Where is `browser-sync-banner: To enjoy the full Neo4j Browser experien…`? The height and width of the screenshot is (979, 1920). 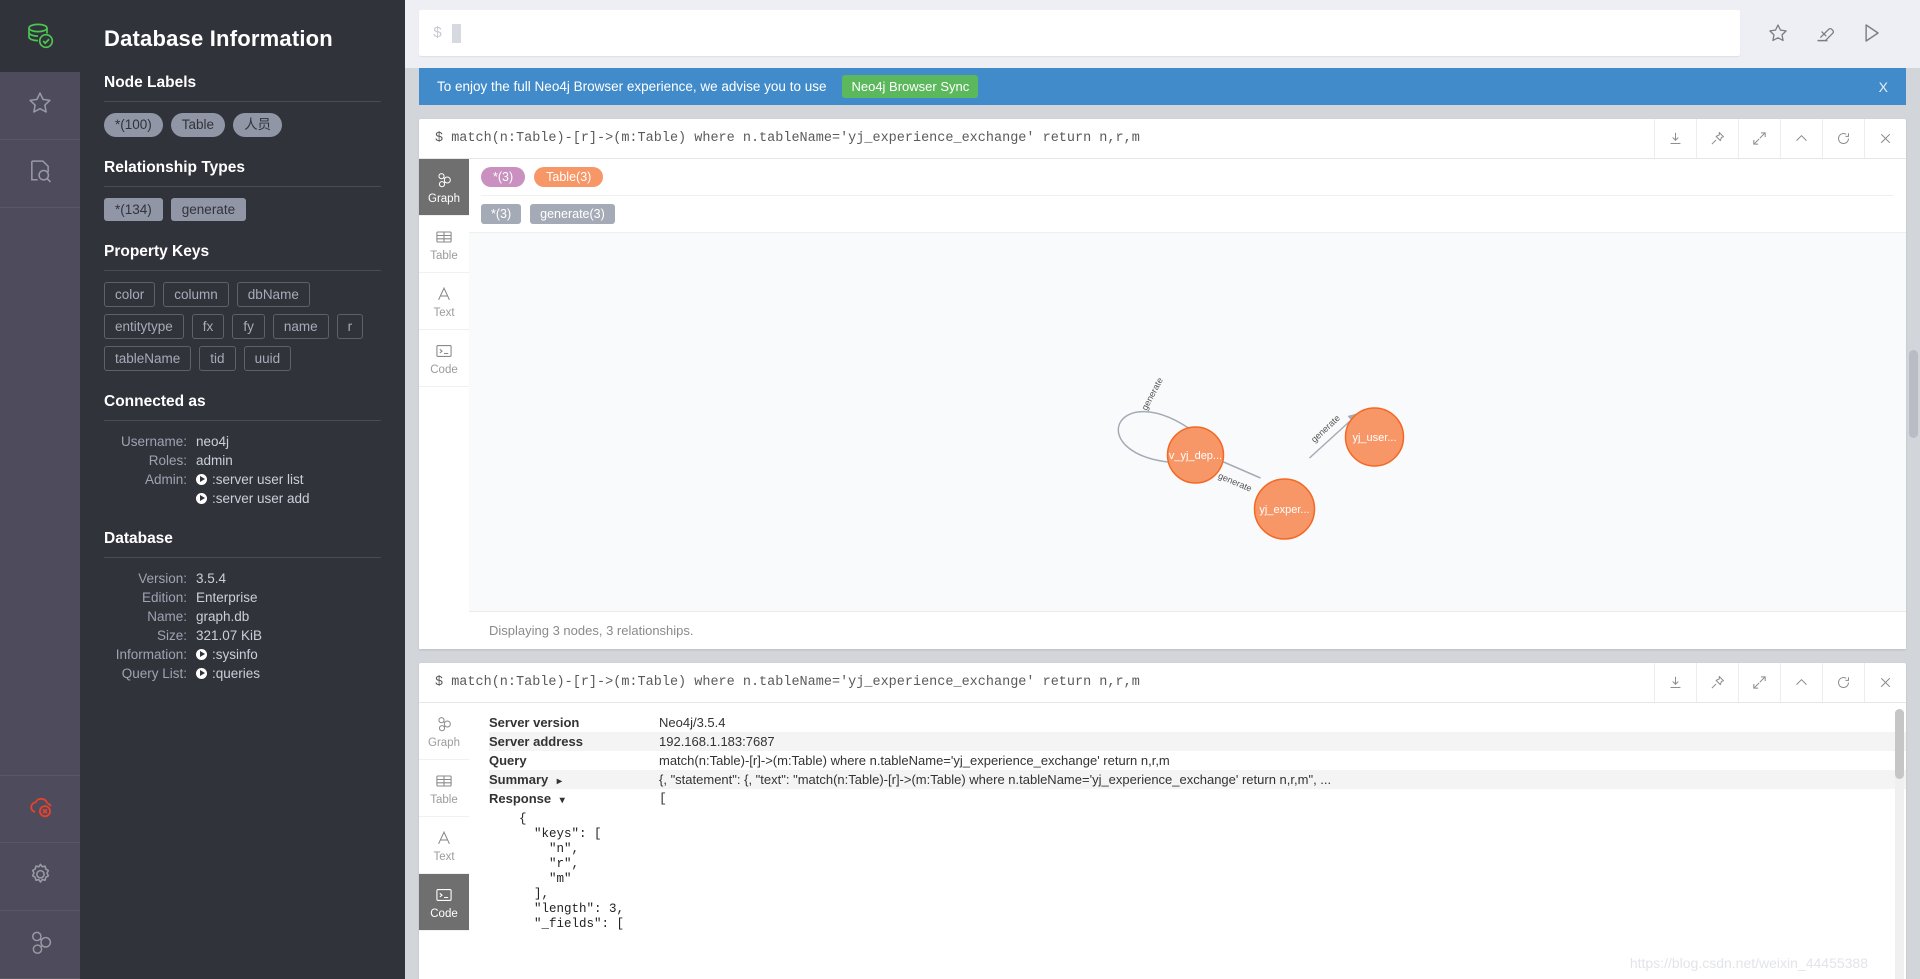
browser-sync-banner: To enjoy the full Neo4j Browser experien… is located at coordinates (1162, 86).